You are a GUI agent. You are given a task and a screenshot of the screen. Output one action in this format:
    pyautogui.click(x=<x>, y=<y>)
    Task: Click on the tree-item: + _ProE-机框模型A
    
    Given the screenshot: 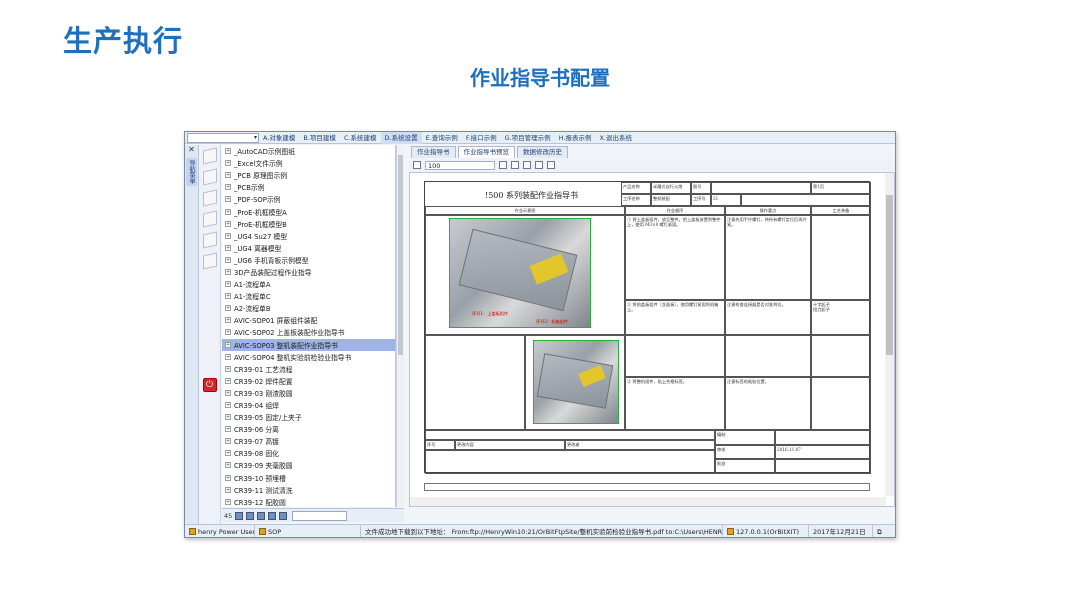 What is the action you would take?
    pyautogui.click(x=308, y=211)
    